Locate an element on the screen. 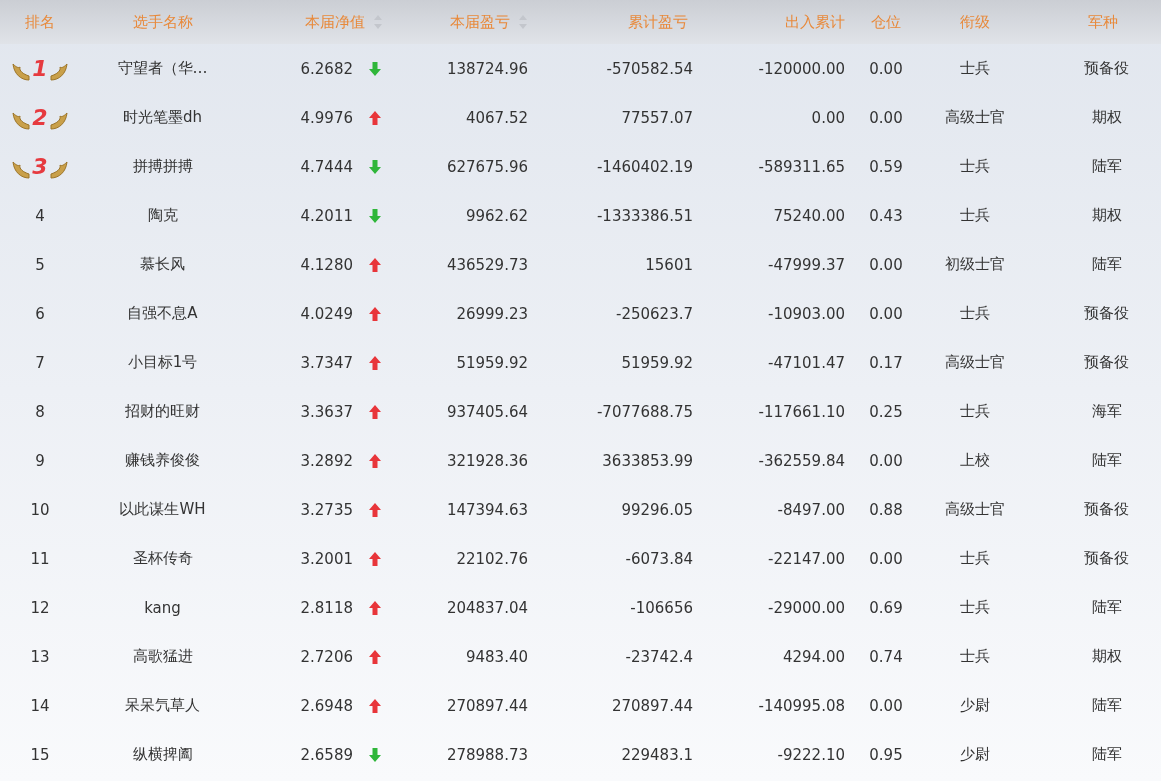 This screenshot has width=1161, height=781. position-value: 0.69 is located at coordinates (886, 607).